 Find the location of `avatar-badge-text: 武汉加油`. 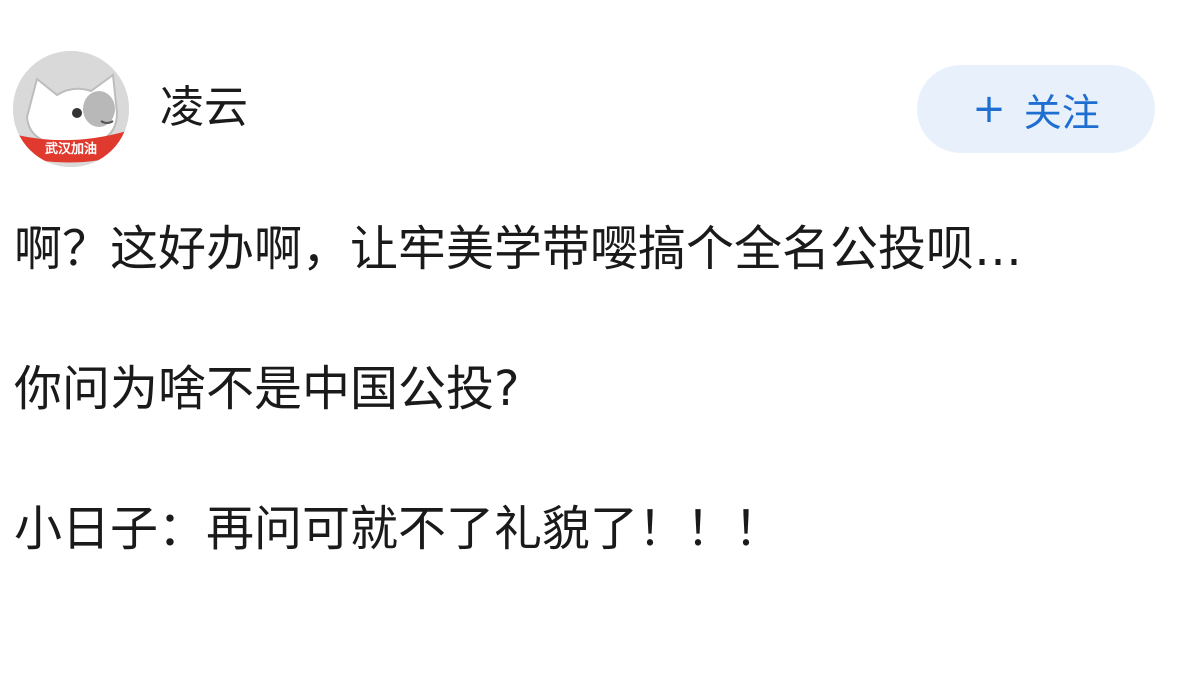

avatar-badge-text: 武汉加油 is located at coordinates (71, 149).